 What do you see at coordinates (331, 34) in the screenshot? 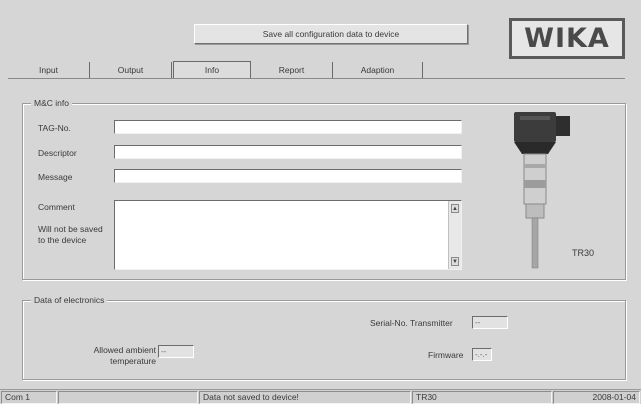
I see `save-to-device-button: Save all configuration data to device` at bounding box center [331, 34].